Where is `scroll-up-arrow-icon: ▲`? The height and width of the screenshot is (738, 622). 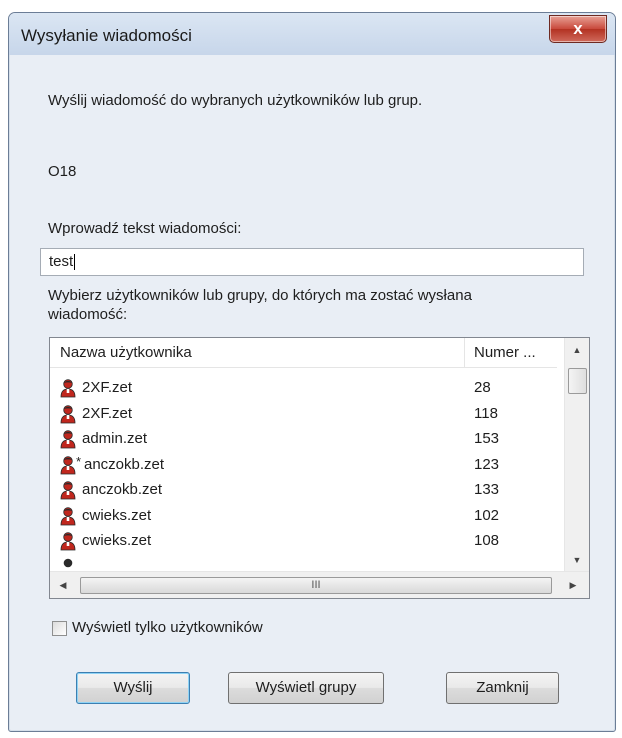
scroll-up-arrow-icon: ▲ is located at coordinates (577, 350).